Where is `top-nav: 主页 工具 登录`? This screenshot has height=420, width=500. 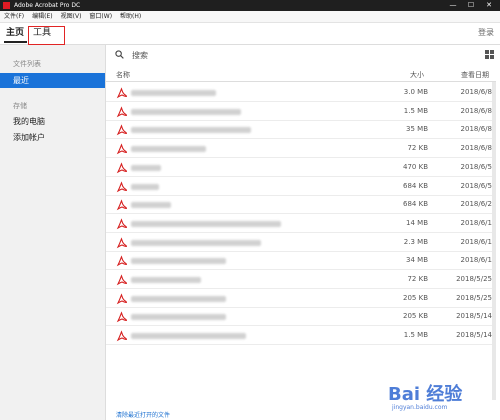 top-nav: 主页 工具 登录 is located at coordinates (250, 34).